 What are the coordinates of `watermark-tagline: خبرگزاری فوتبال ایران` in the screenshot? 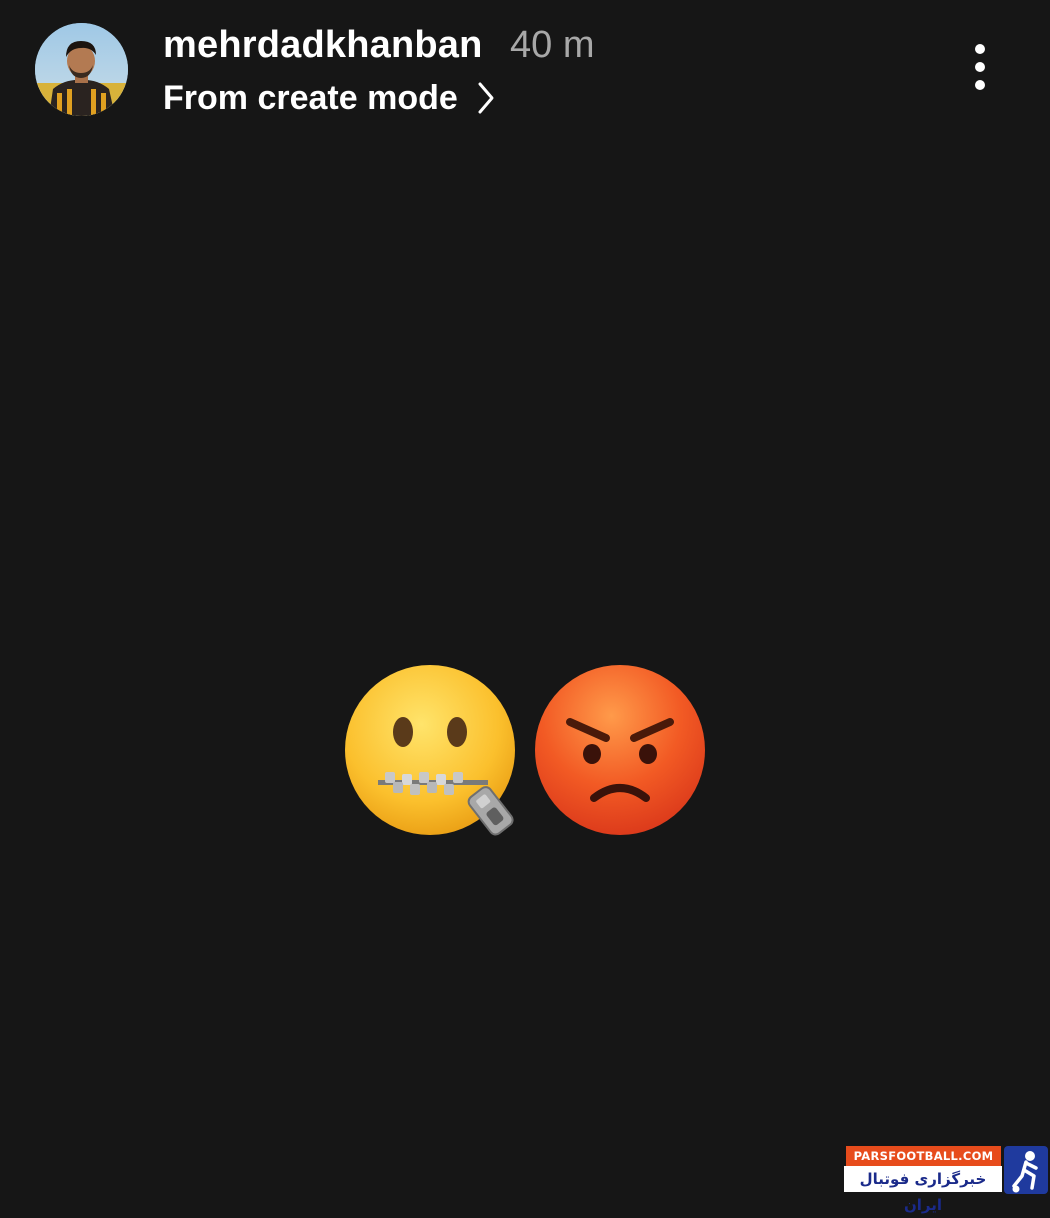 It's located at (923, 1190).